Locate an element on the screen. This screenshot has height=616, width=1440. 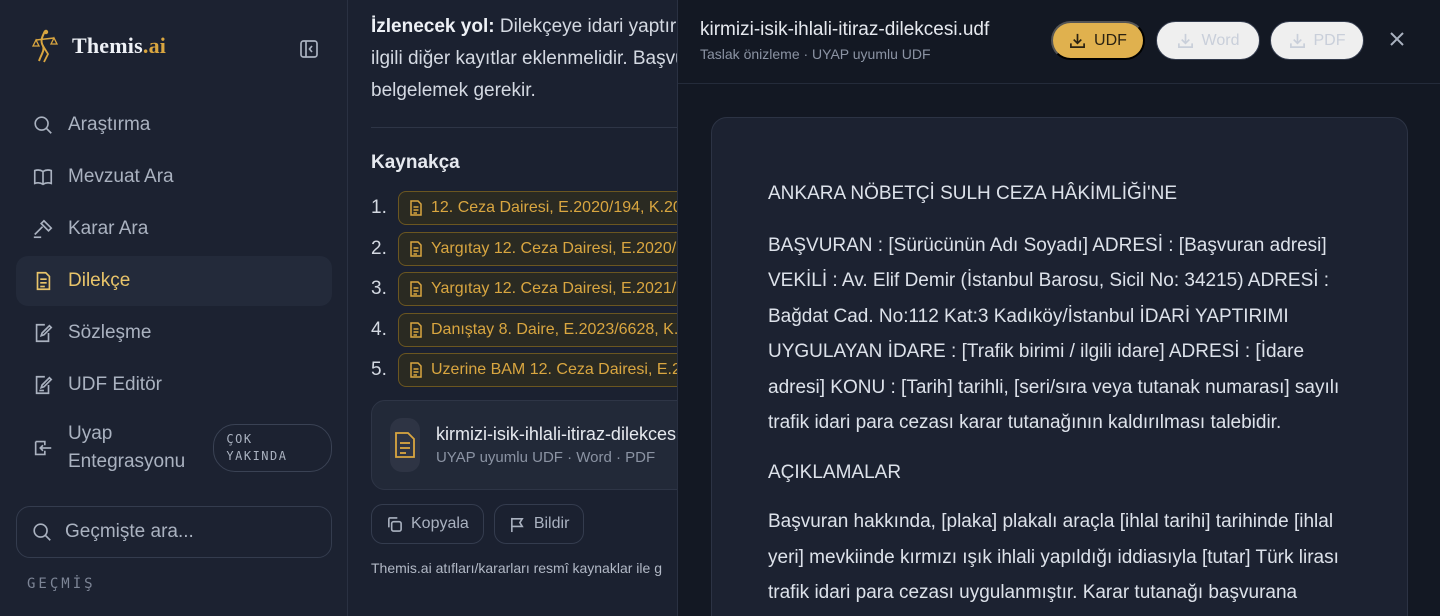
file-meta: UYAP uyumlu UDF · Word · PDF is located at coordinates (545, 457).